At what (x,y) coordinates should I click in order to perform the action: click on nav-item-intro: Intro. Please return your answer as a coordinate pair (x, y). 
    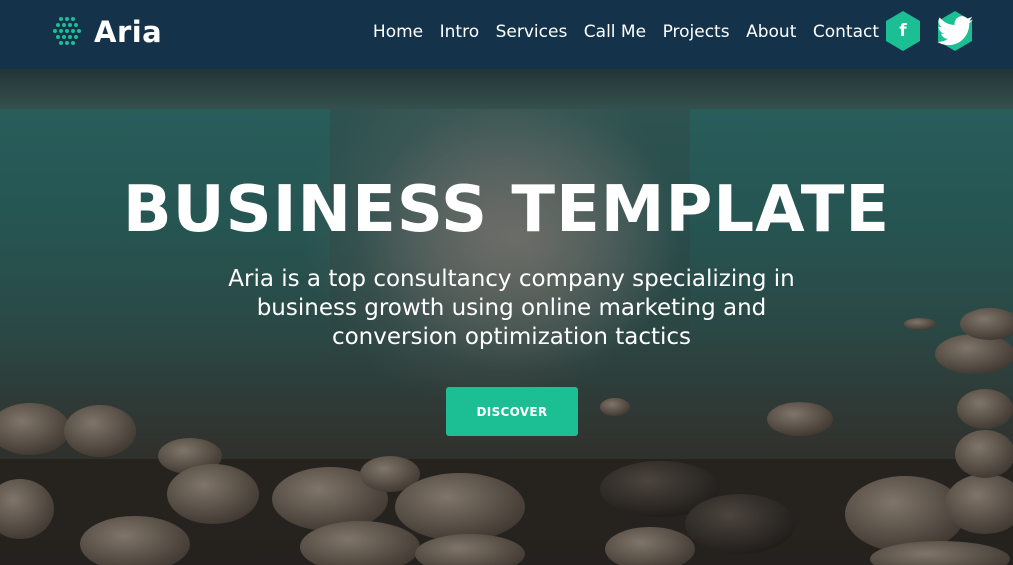
    Looking at the image, I should click on (459, 32).